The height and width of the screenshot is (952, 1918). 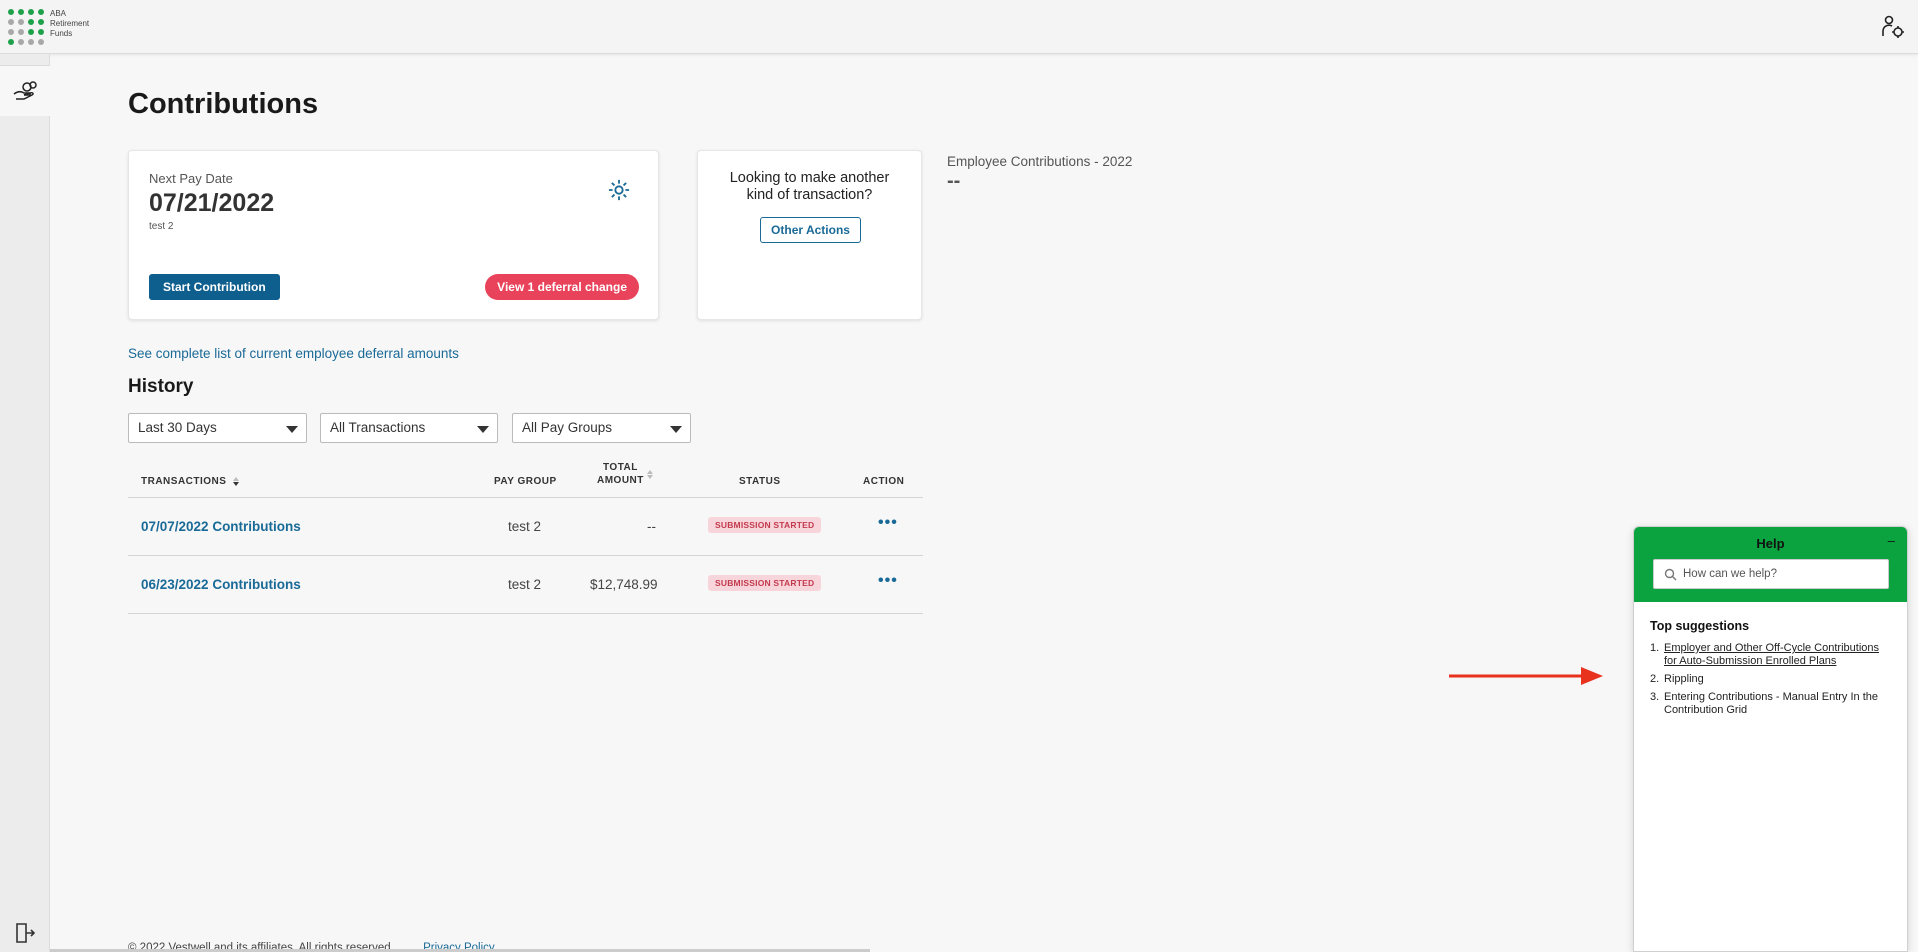 I want to click on col-total-amount-line2: AMOUNT, so click(x=620, y=480).